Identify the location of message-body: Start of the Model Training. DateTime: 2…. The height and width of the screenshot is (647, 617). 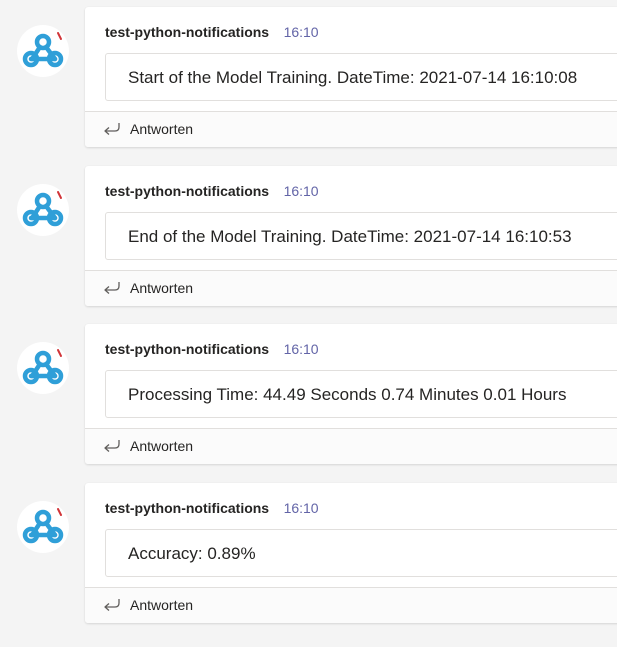
(361, 77).